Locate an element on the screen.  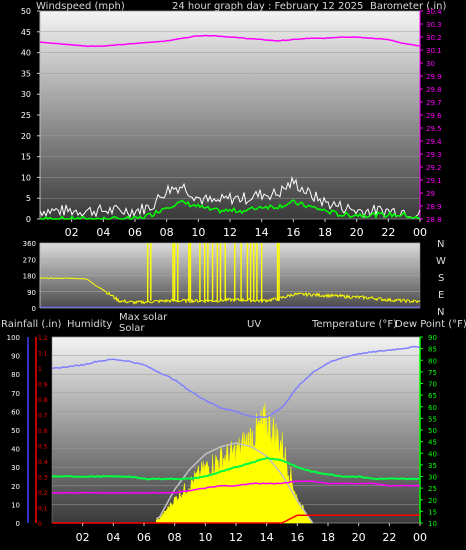
temperature-tick-label: 25 is located at coordinates (432, 489).